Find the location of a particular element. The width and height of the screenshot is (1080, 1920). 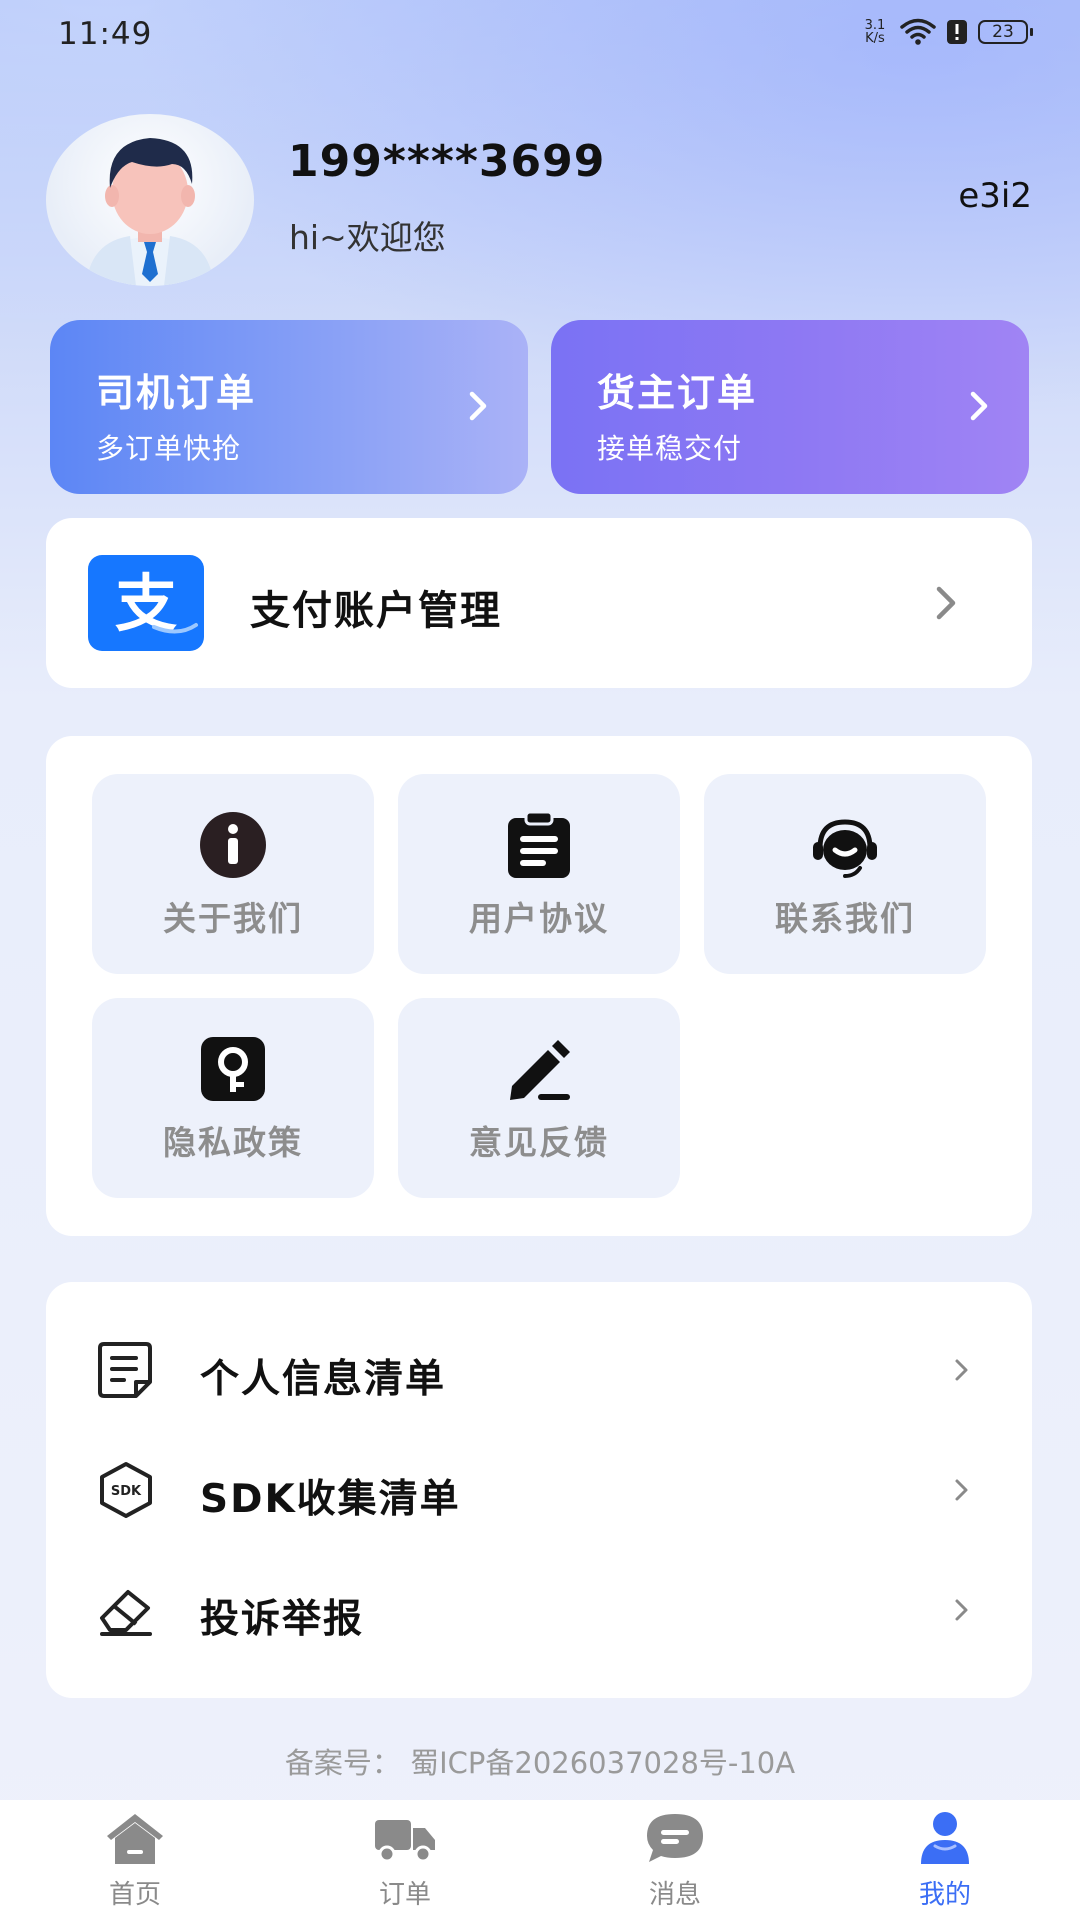

bottom-nav: 首页 订单 消息 我的 is located at coordinates (540, 1860).